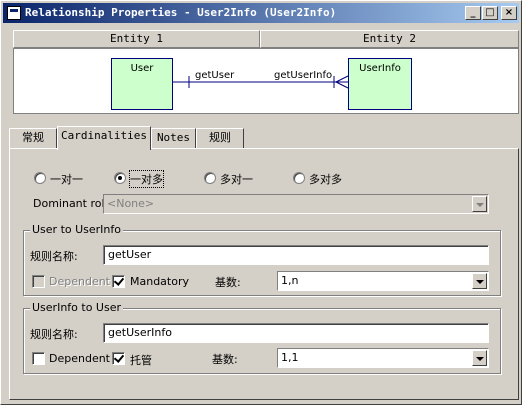  What do you see at coordinates (509, 13) in the screenshot?
I see `close-button: ×` at bounding box center [509, 13].